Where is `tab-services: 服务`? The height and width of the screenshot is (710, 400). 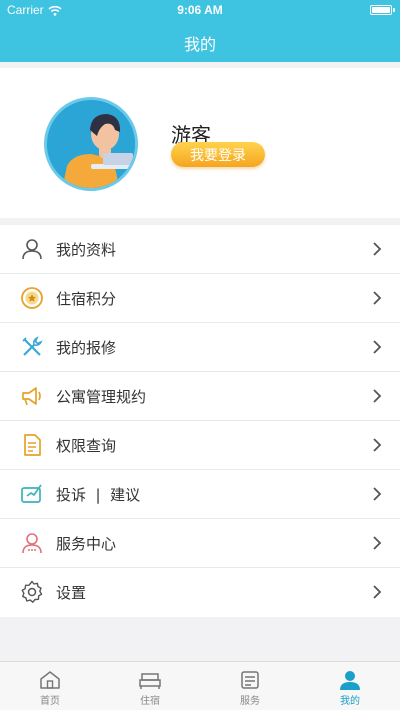
tab-services: 服务 is located at coordinates (250, 686).